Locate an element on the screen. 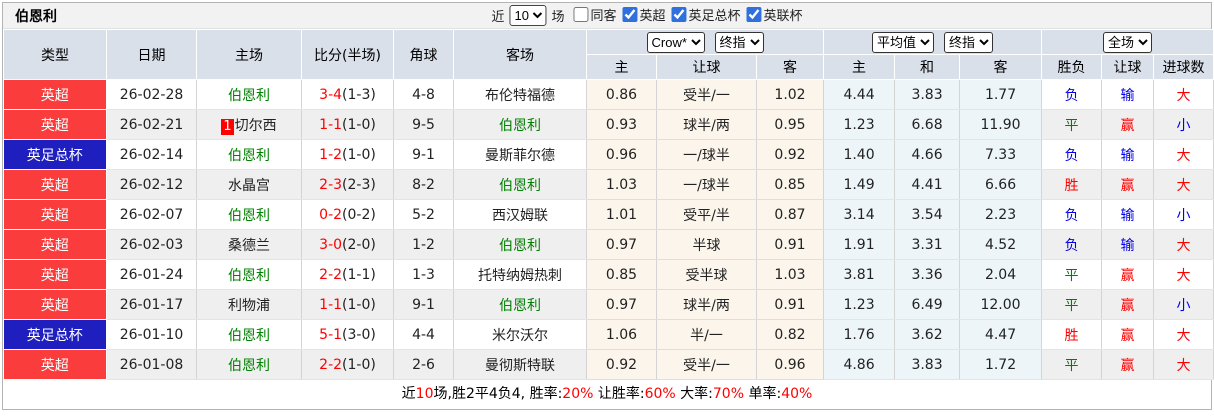  cell-odds-away: 0.92 is located at coordinates (790, 154).